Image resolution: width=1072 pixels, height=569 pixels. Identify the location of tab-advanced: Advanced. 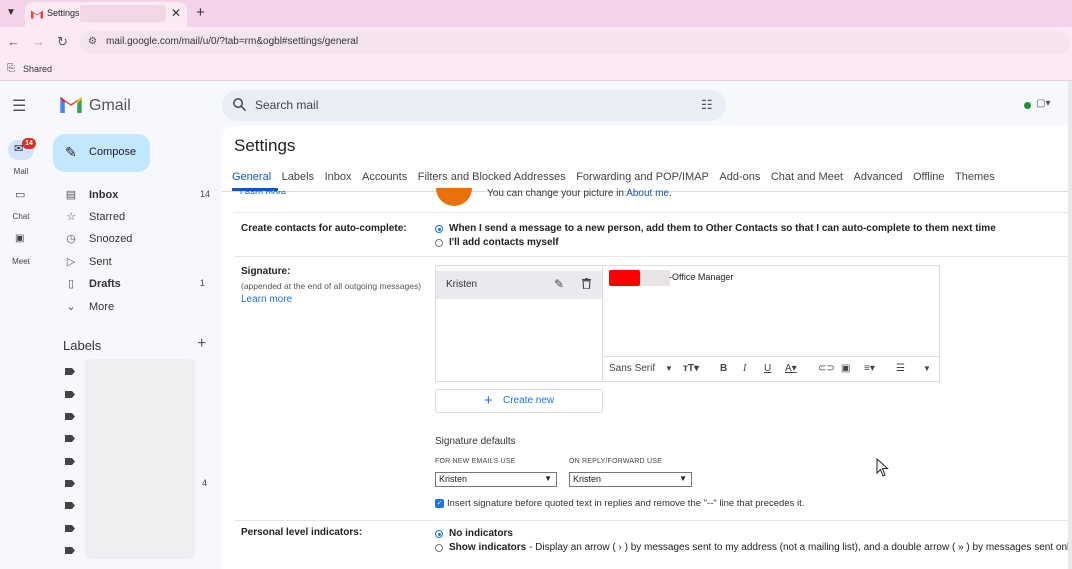
(878, 177).